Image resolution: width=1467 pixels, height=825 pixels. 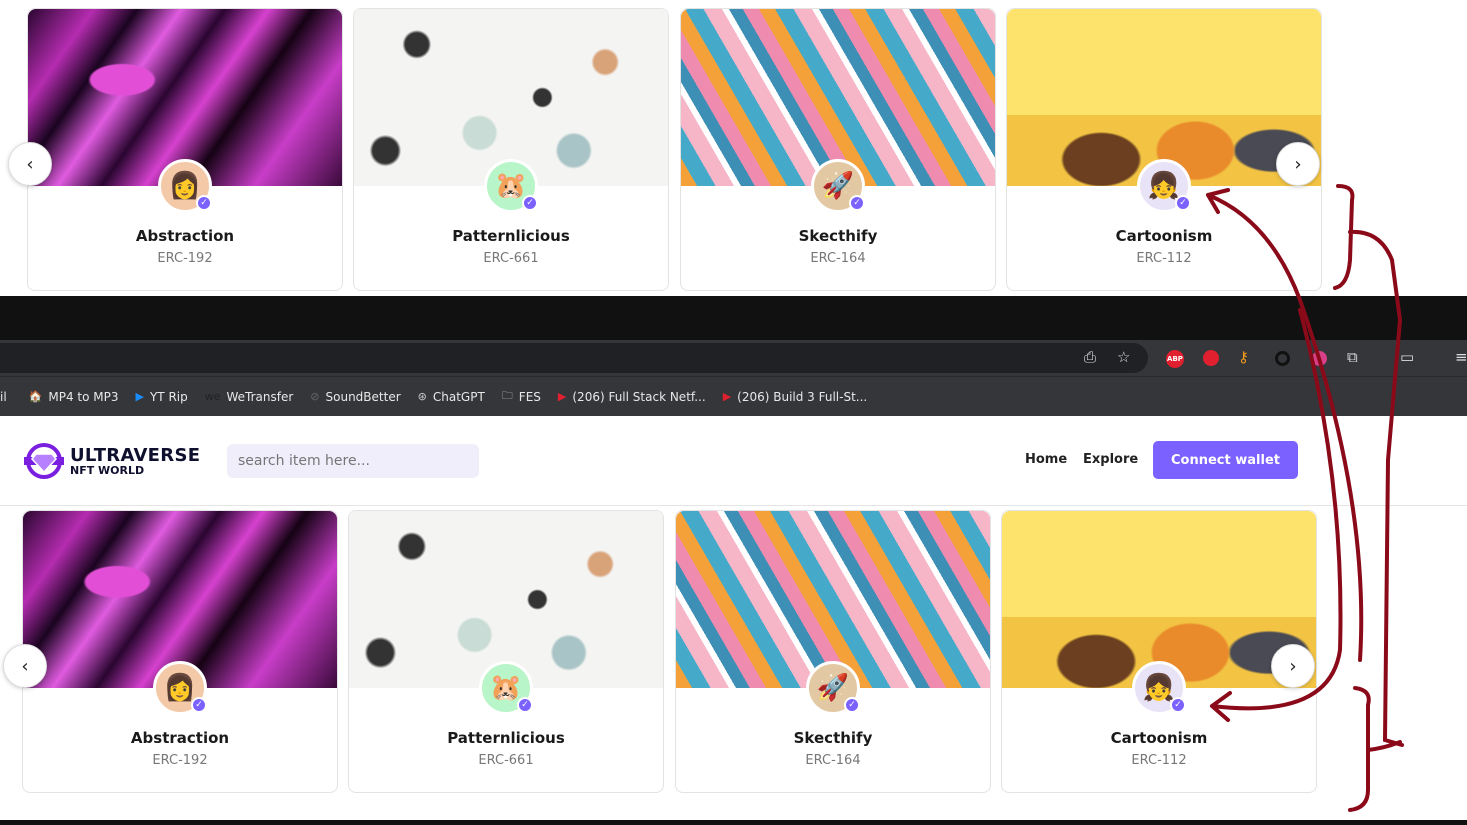 I want to click on bookmark-item: ⊘ SoundBetter, so click(x=355, y=397).